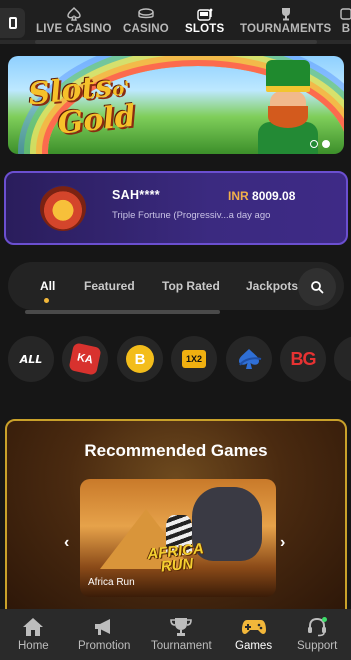 The image size is (351, 660). What do you see at coordinates (175, 22) in the screenshot?
I see `top-nav: LIVE CASINO CASINO SLOTS TOURNAMENTS B` at bounding box center [175, 22].